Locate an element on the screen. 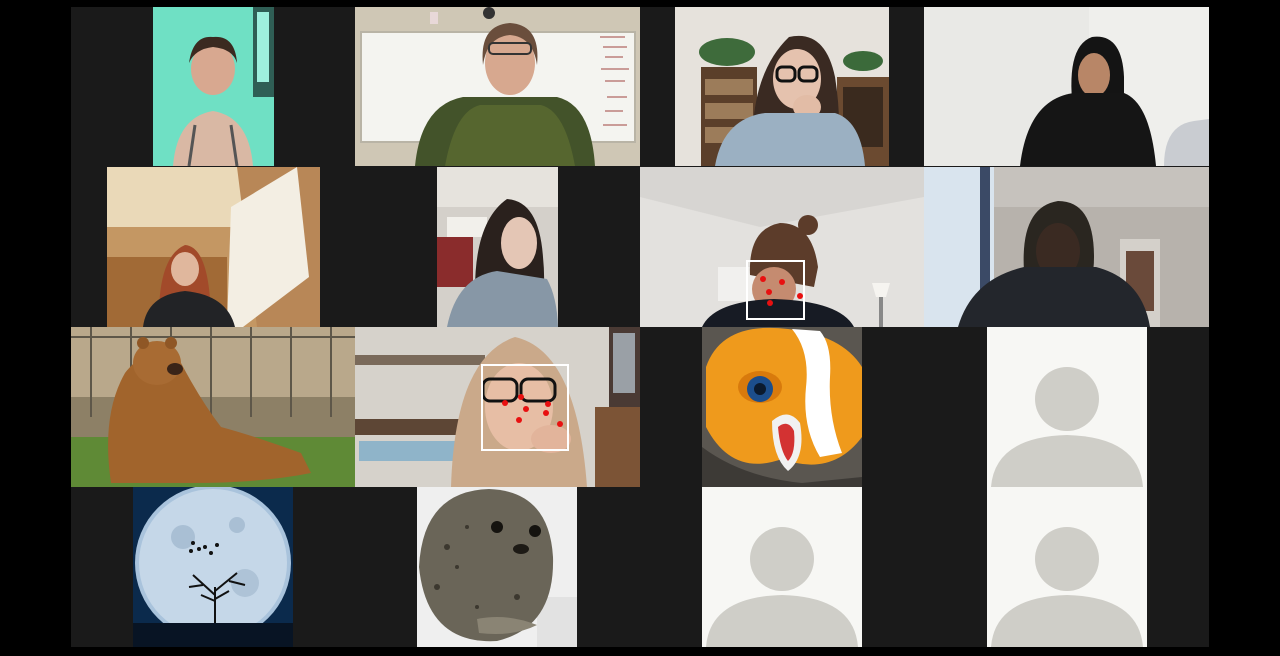 This screenshot has width=1280, height=656. face-tracking-box is located at coordinates (775, 290).